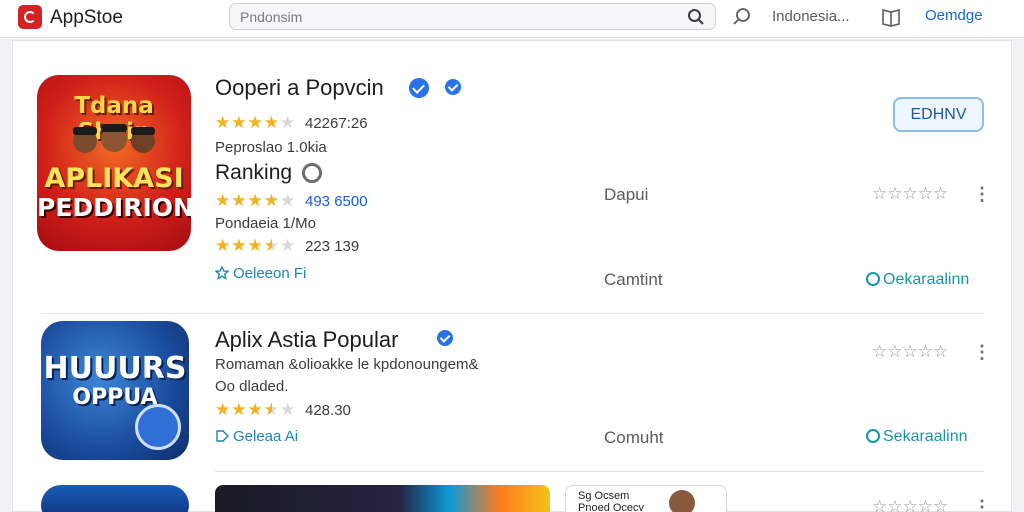  Describe the element at coordinates (926, 279) in the screenshot. I see `action-link-label: Oekaraalinn` at that location.